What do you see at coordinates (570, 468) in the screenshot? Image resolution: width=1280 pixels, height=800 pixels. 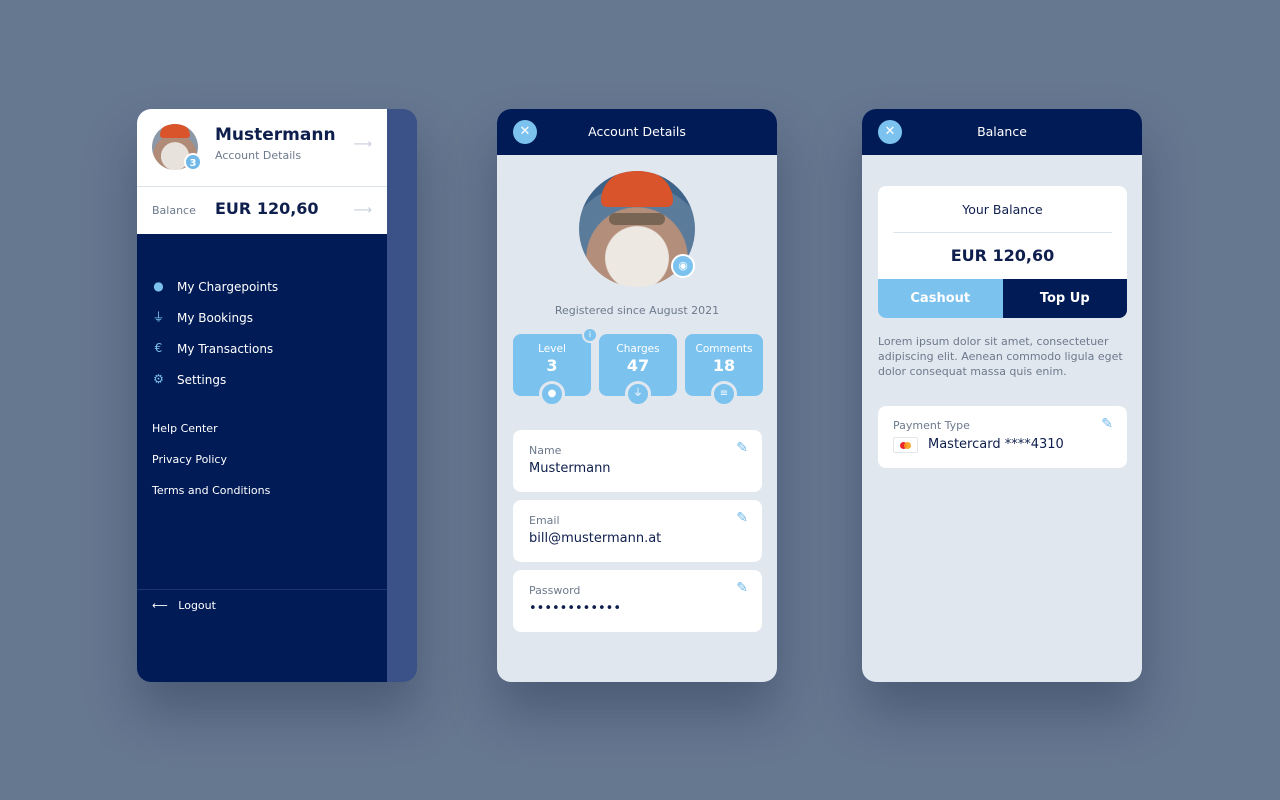 I see `field-value: Mustermann` at bounding box center [570, 468].